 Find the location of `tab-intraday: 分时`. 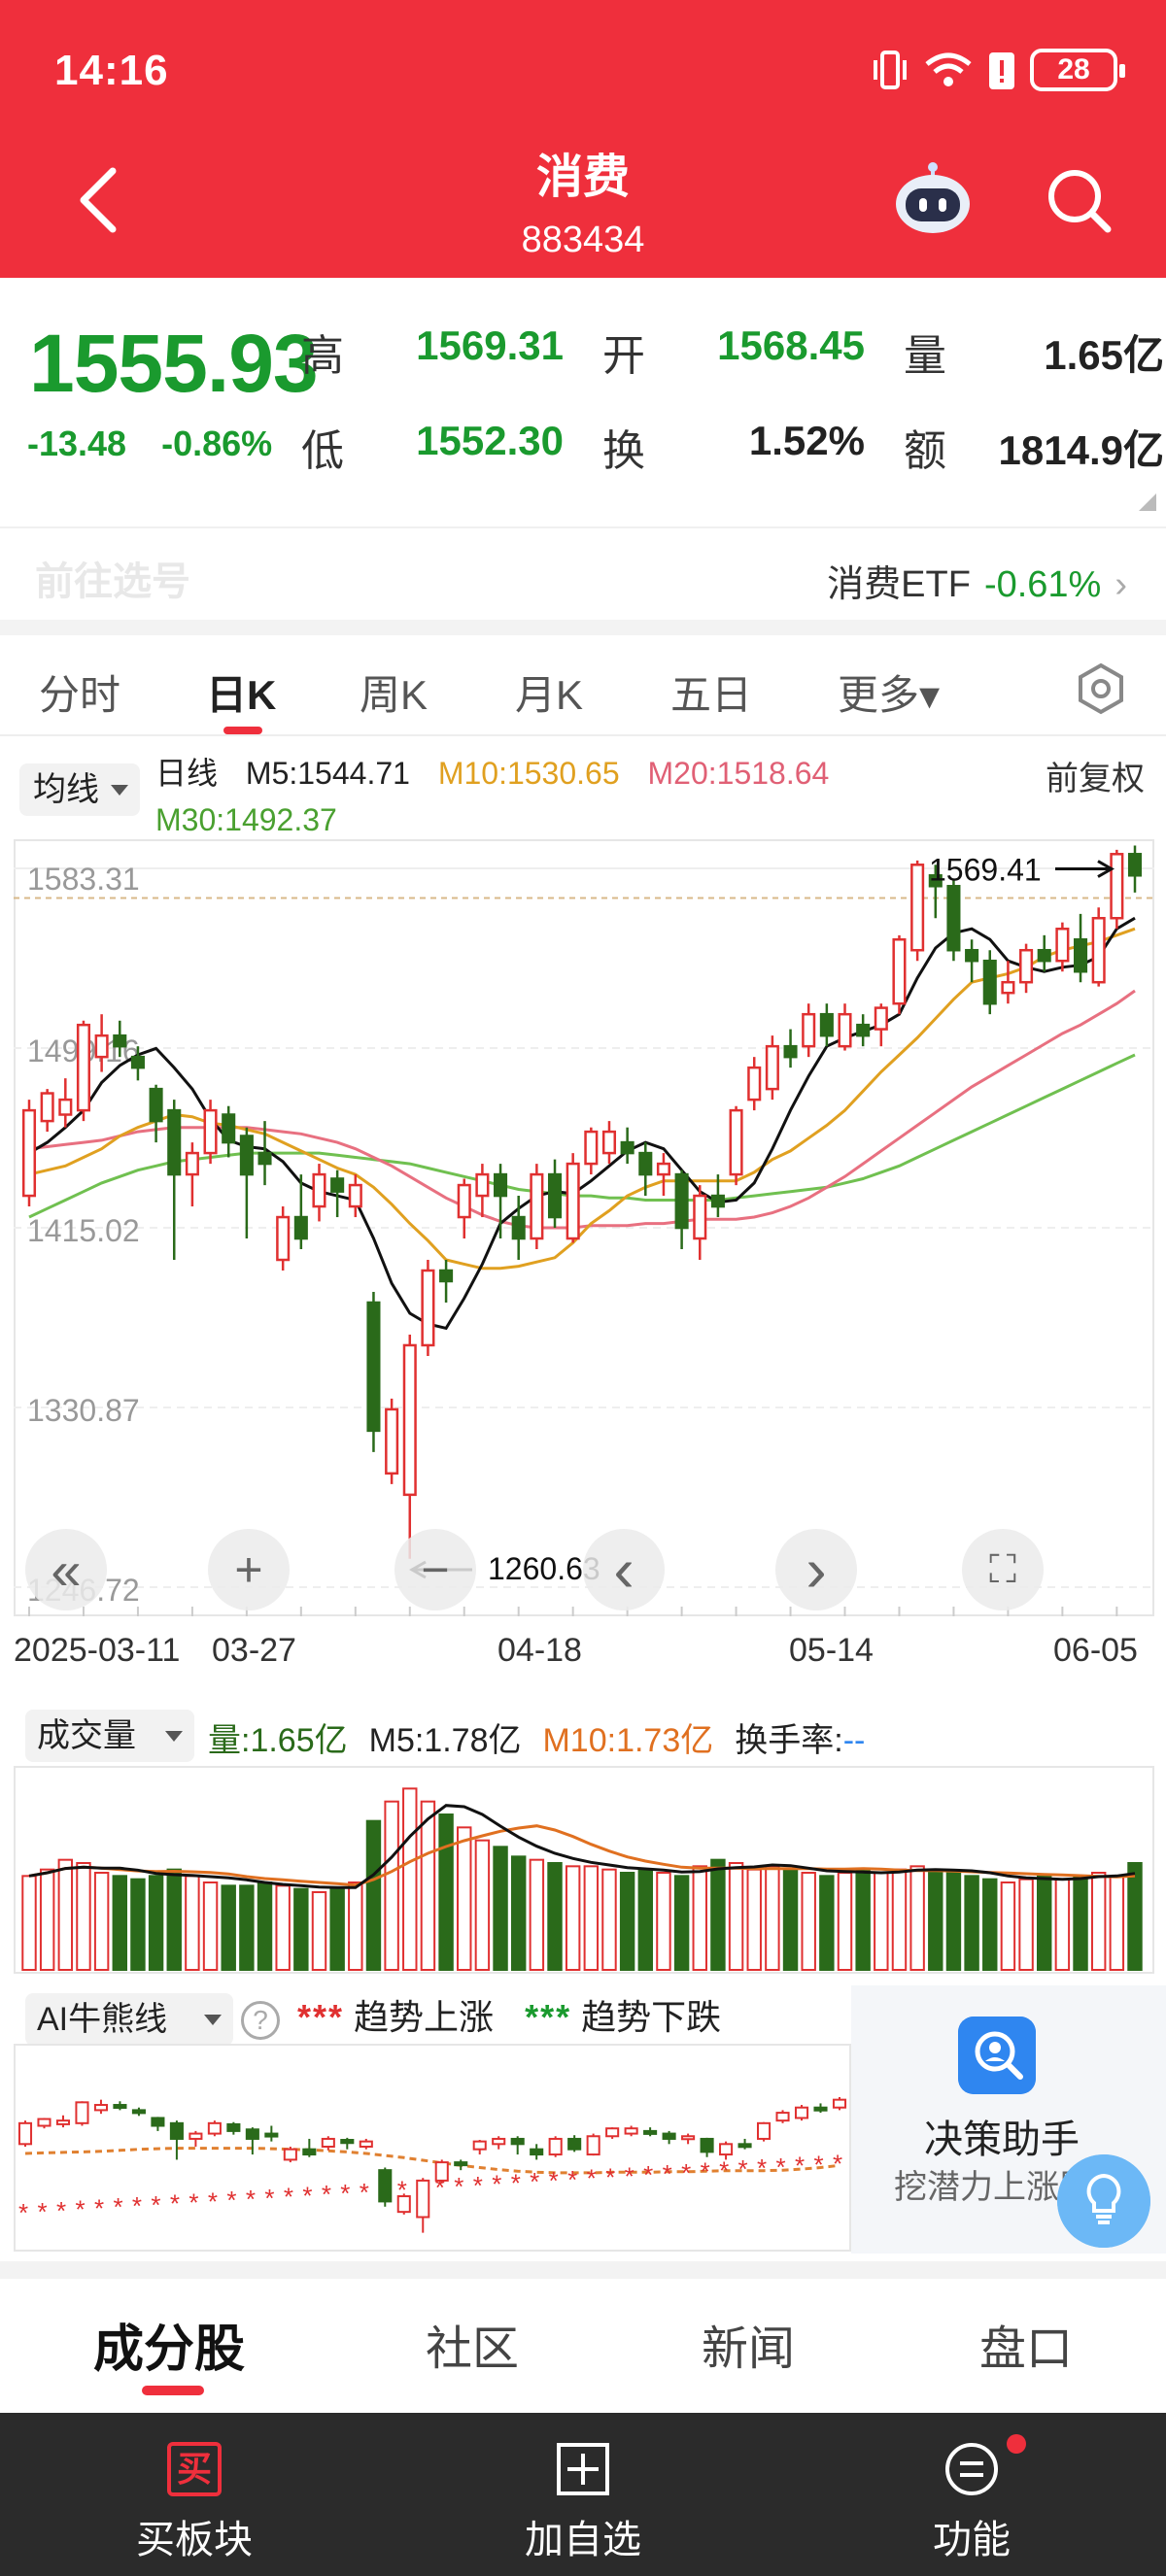

tab-intraday: 分时 is located at coordinates (79, 692).